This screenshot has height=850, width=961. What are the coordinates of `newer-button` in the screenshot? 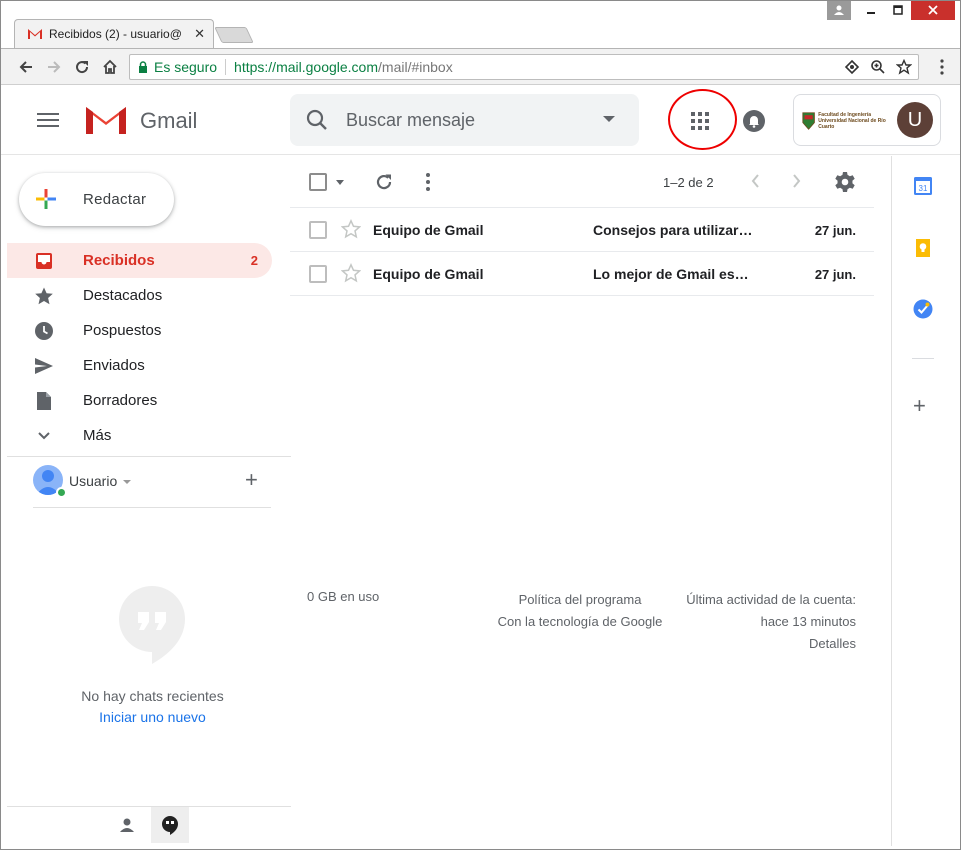 It's located at (755, 183).